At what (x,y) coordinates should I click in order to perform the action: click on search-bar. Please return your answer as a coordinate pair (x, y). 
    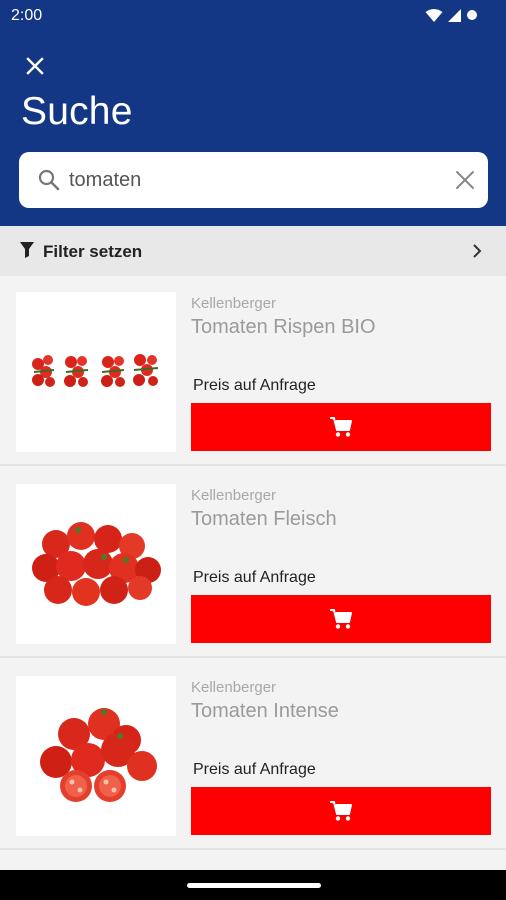
    Looking at the image, I should click on (253, 180).